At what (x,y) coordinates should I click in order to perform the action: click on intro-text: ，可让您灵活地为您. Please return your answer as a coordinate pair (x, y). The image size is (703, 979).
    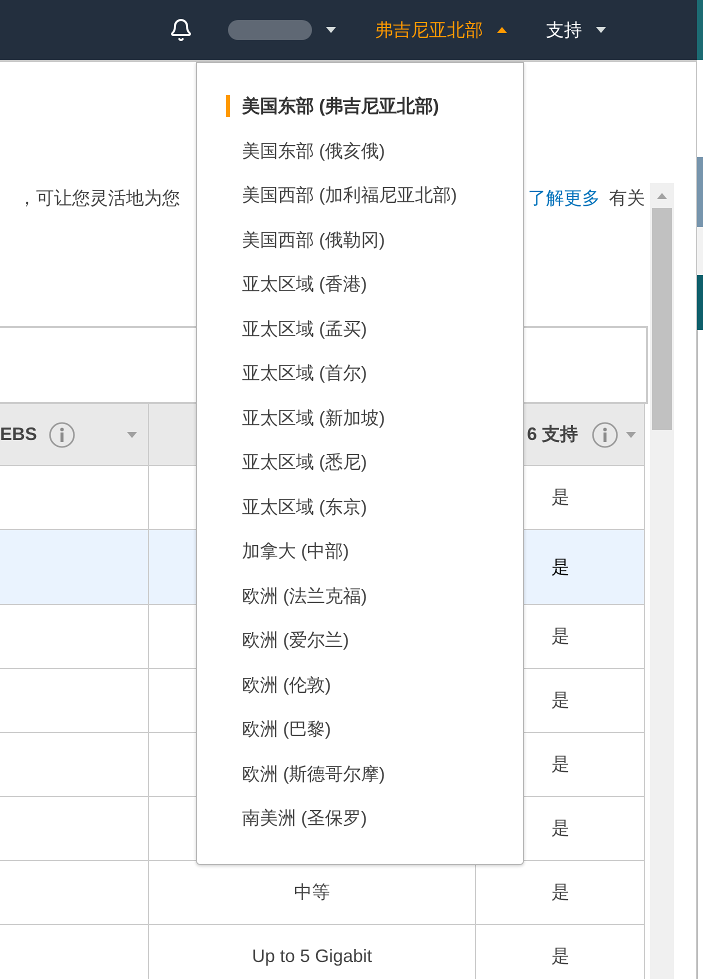
    Looking at the image, I should click on (98, 198).